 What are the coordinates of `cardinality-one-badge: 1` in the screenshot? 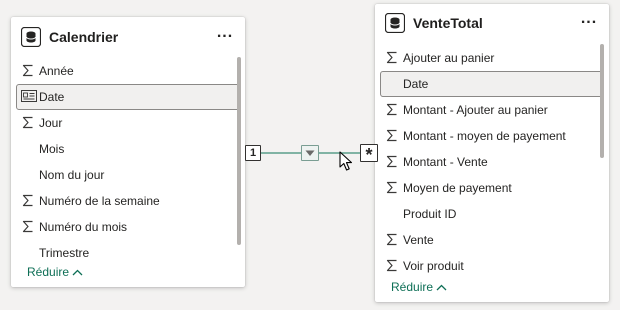 It's located at (253, 153).